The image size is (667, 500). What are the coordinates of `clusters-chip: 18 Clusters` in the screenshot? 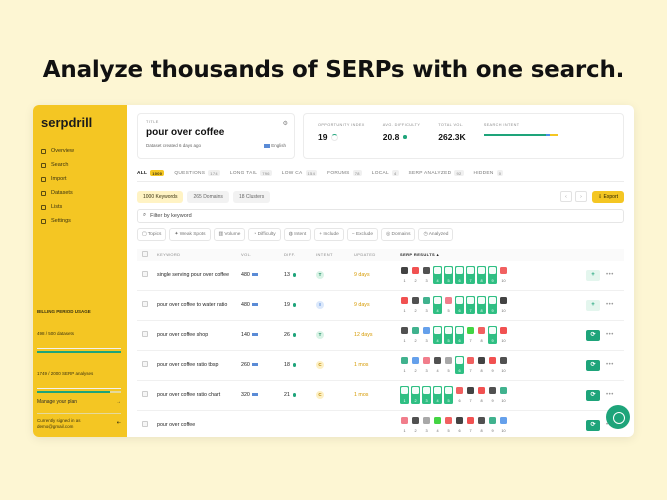 It's located at (251, 196).